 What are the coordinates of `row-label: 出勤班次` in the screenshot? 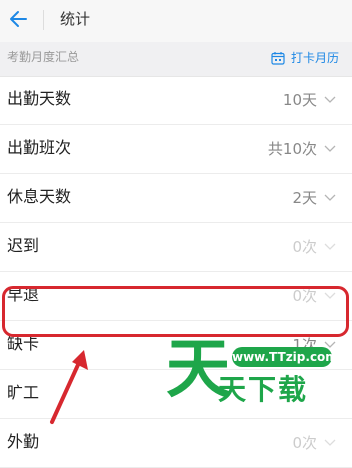 It's located at (39, 147).